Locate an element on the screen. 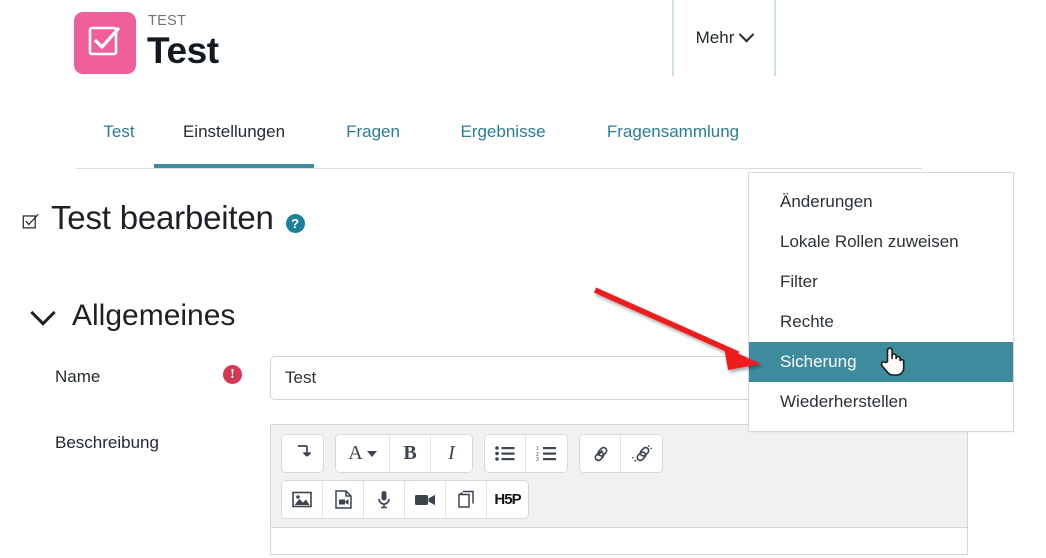 The image size is (1046, 558). menu-item-wiederherstellen: Wiederherstellen is located at coordinates (881, 402).